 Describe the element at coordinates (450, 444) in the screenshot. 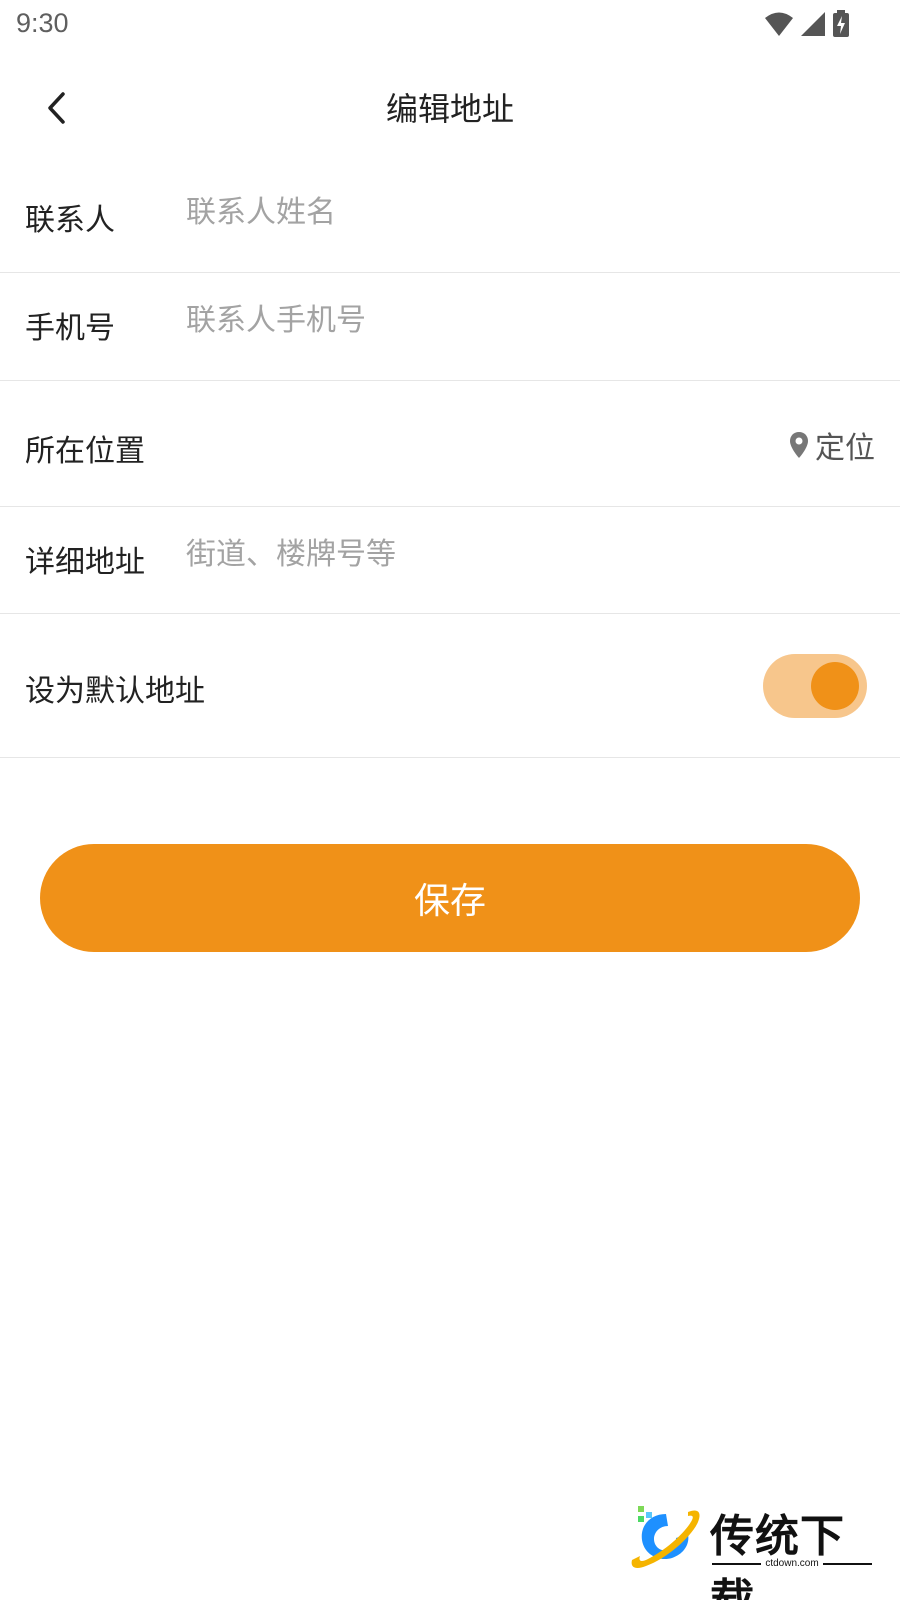

I see `location-row: 所在位置 定位` at that location.